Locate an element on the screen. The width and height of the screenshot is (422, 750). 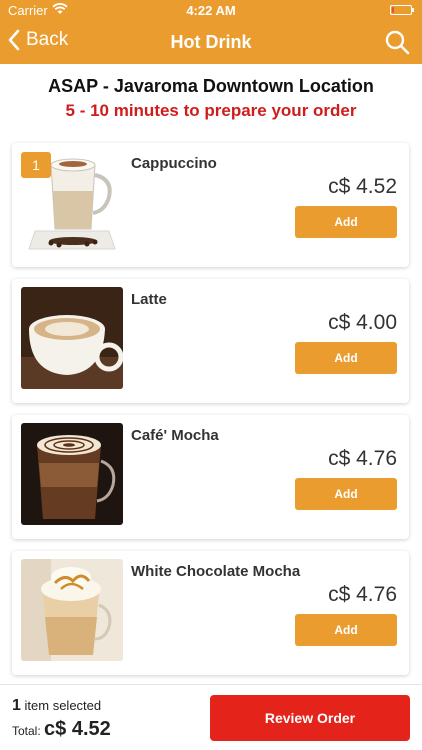
item-selected-text: item selected is located at coordinates (63, 705).